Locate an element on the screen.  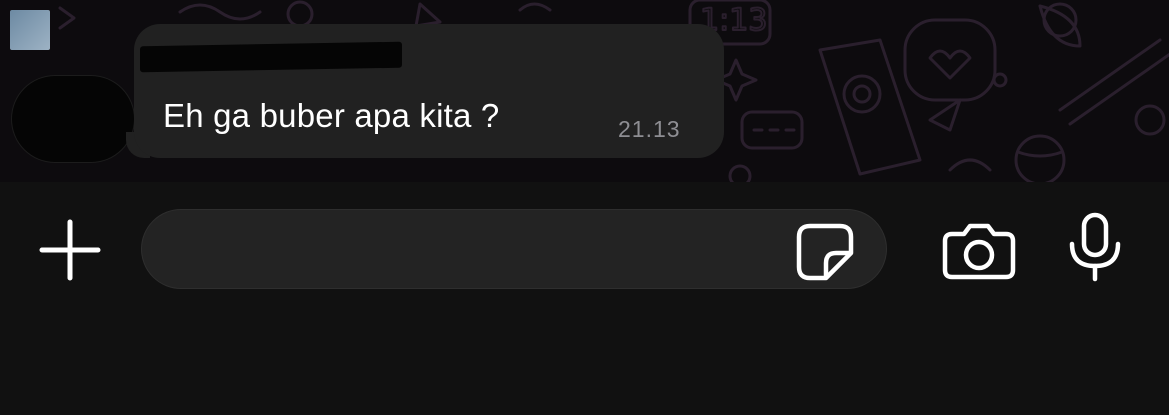
message-timestamp: 21.13 is located at coordinates (649, 129).